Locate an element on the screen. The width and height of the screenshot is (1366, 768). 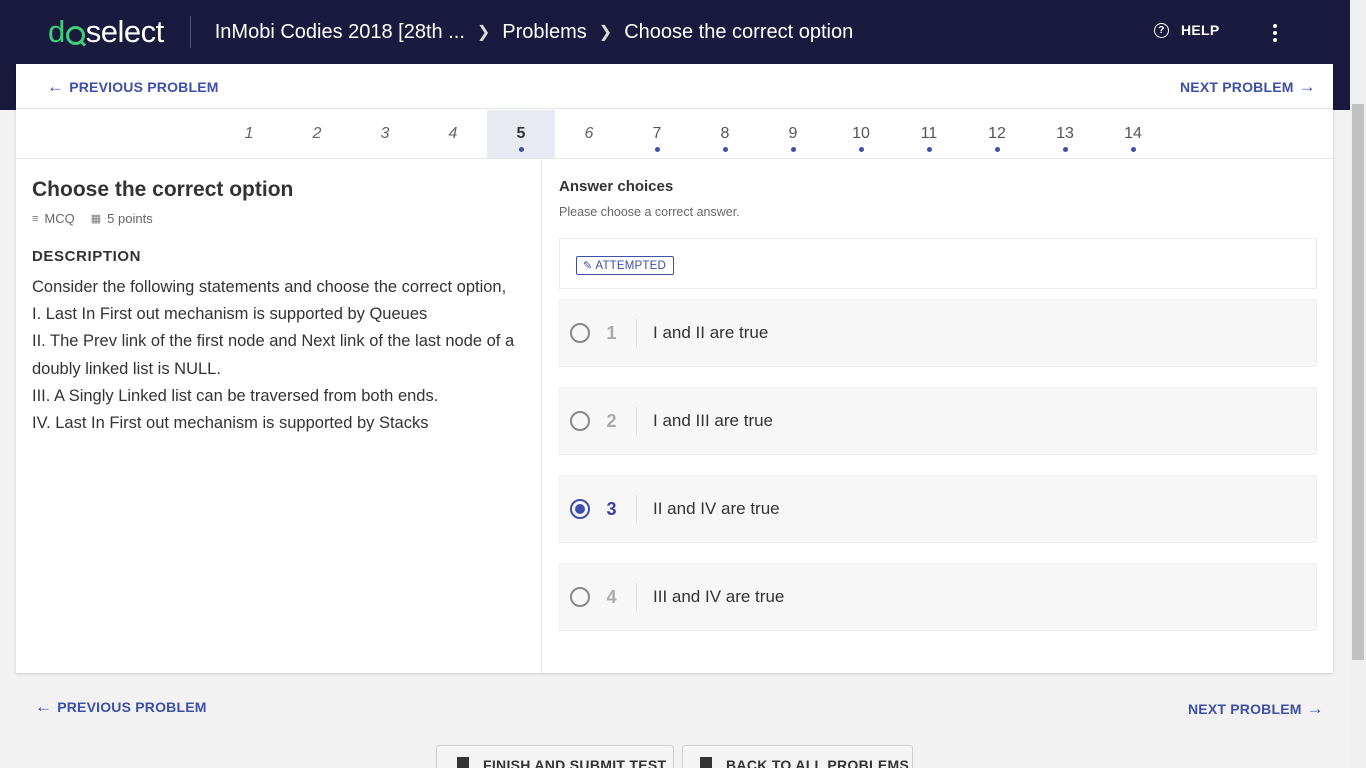
choice-text: III and IV are true is located at coordinates (719, 596).